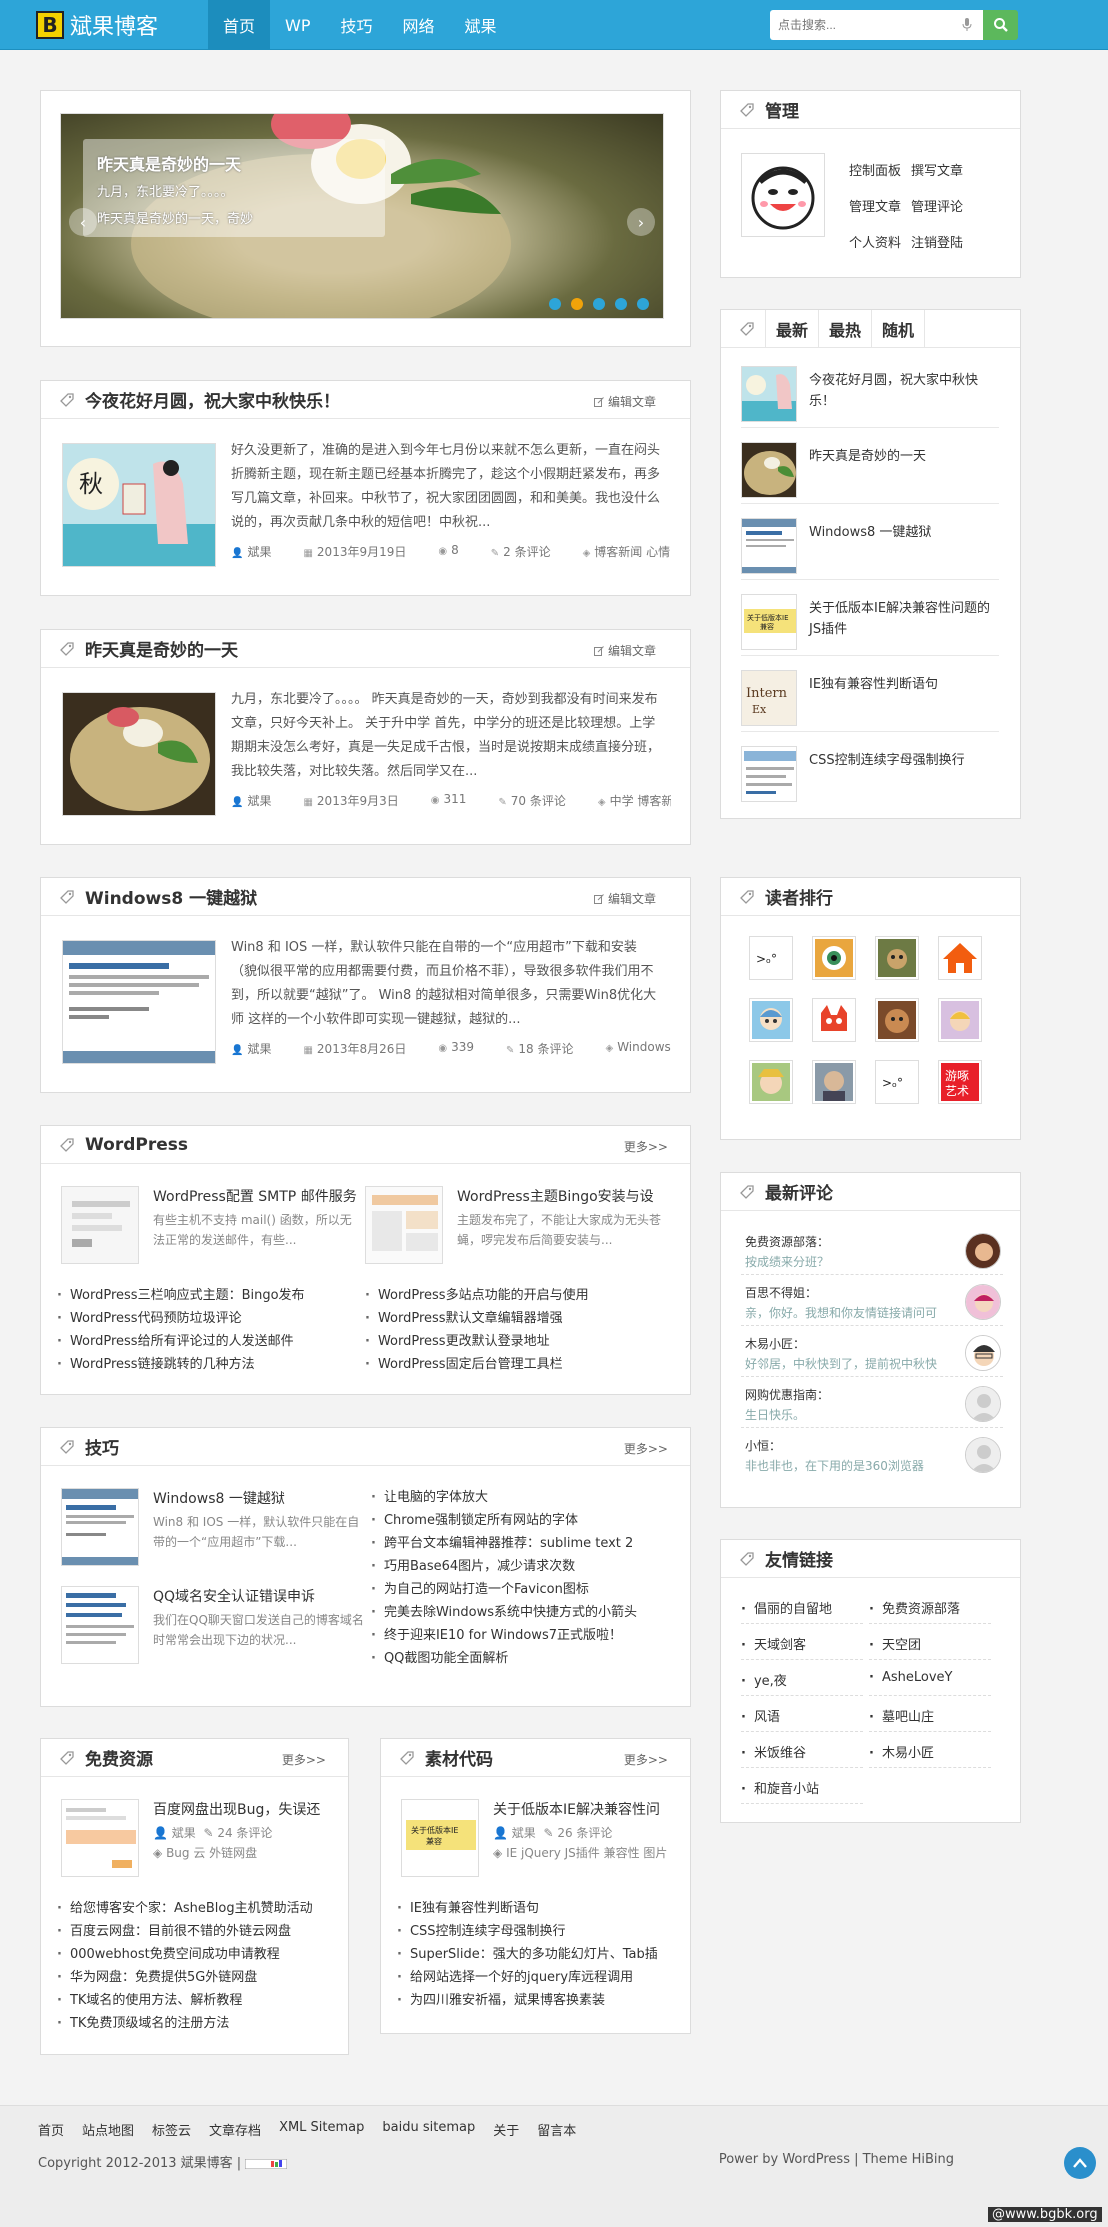 Image resolution: width=1108 pixels, height=2227 pixels. I want to click on featured-slider: 昨天真是奇妙的一天 九月，东北要冷了。。。。 昨天真是奇妙的一天，奇妙 ‹ ›, so click(362, 216).